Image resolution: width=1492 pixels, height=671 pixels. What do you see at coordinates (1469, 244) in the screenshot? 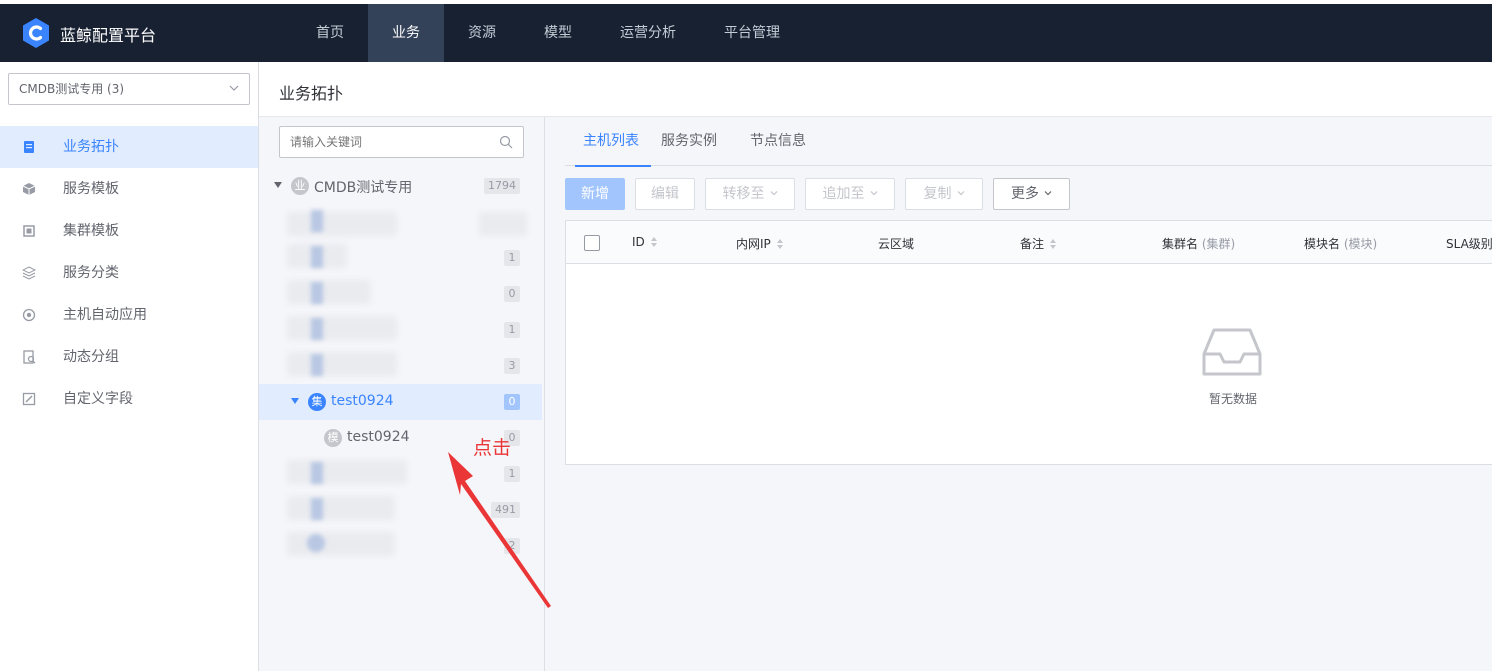
I see `column-sla: SLA级别` at bounding box center [1469, 244].